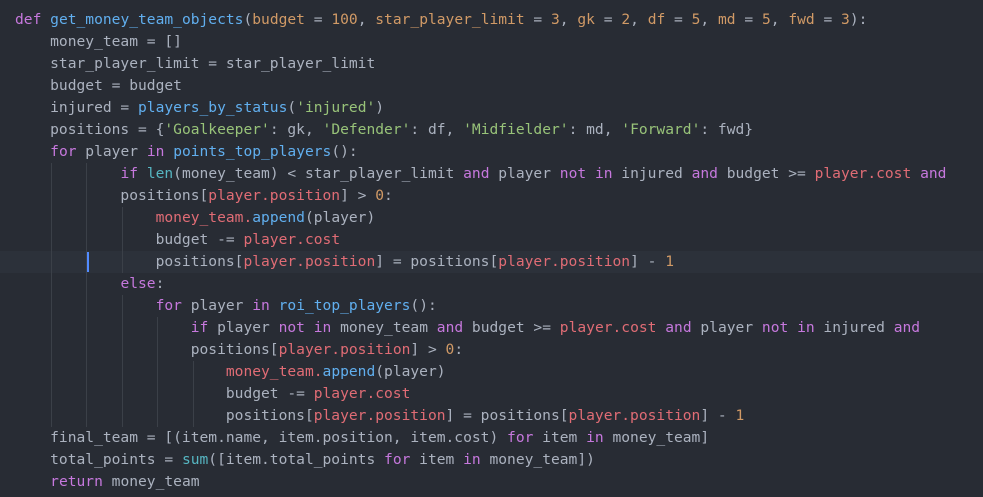 This screenshot has width=983, height=497. Describe the element at coordinates (520, 437) in the screenshot. I see `code-token: for` at that location.